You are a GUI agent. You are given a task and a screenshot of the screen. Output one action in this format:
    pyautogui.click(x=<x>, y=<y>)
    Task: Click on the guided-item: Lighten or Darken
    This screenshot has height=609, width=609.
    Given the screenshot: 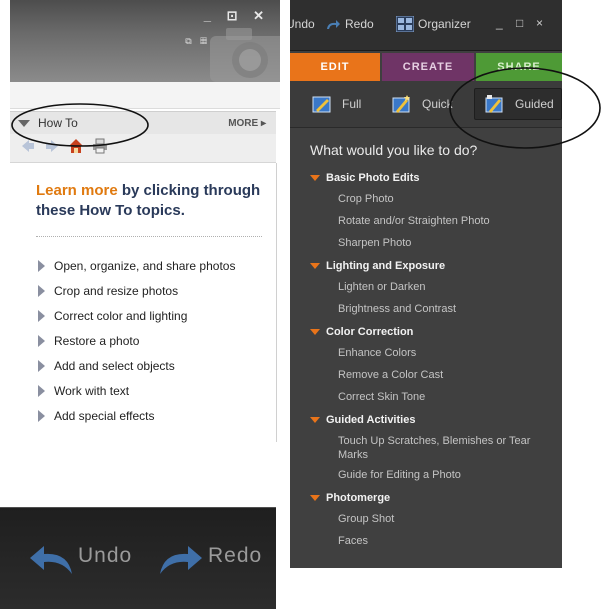 What is the action you would take?
    pyautogui.click(x=443, y=287)
    